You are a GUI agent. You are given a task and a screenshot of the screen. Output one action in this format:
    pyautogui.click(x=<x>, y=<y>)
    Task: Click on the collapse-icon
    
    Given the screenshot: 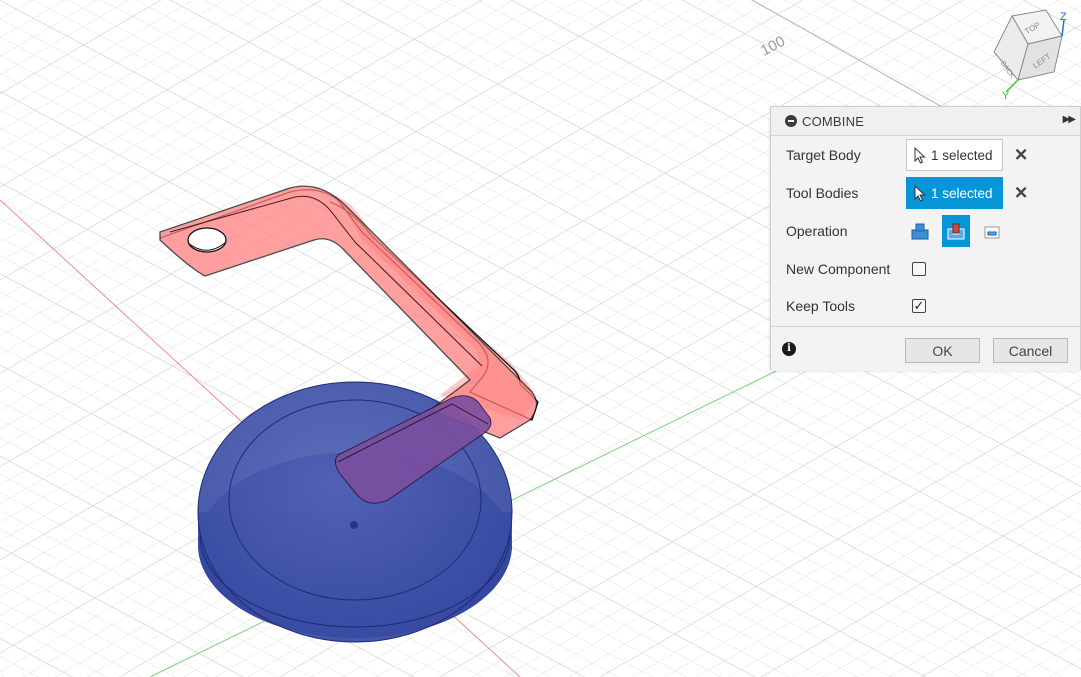 What is the action you would take?
    pyautogui.click(x=791, y=121)
    